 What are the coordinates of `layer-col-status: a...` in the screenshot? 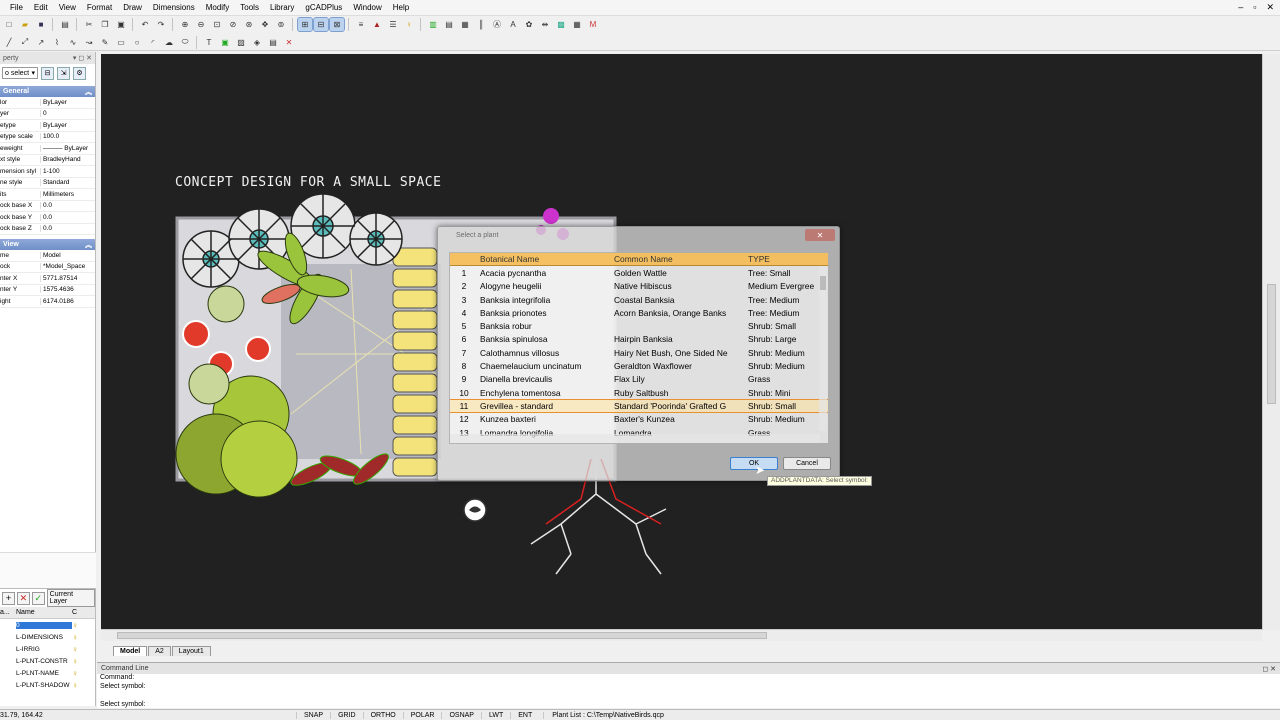 It's located at (8, 612).